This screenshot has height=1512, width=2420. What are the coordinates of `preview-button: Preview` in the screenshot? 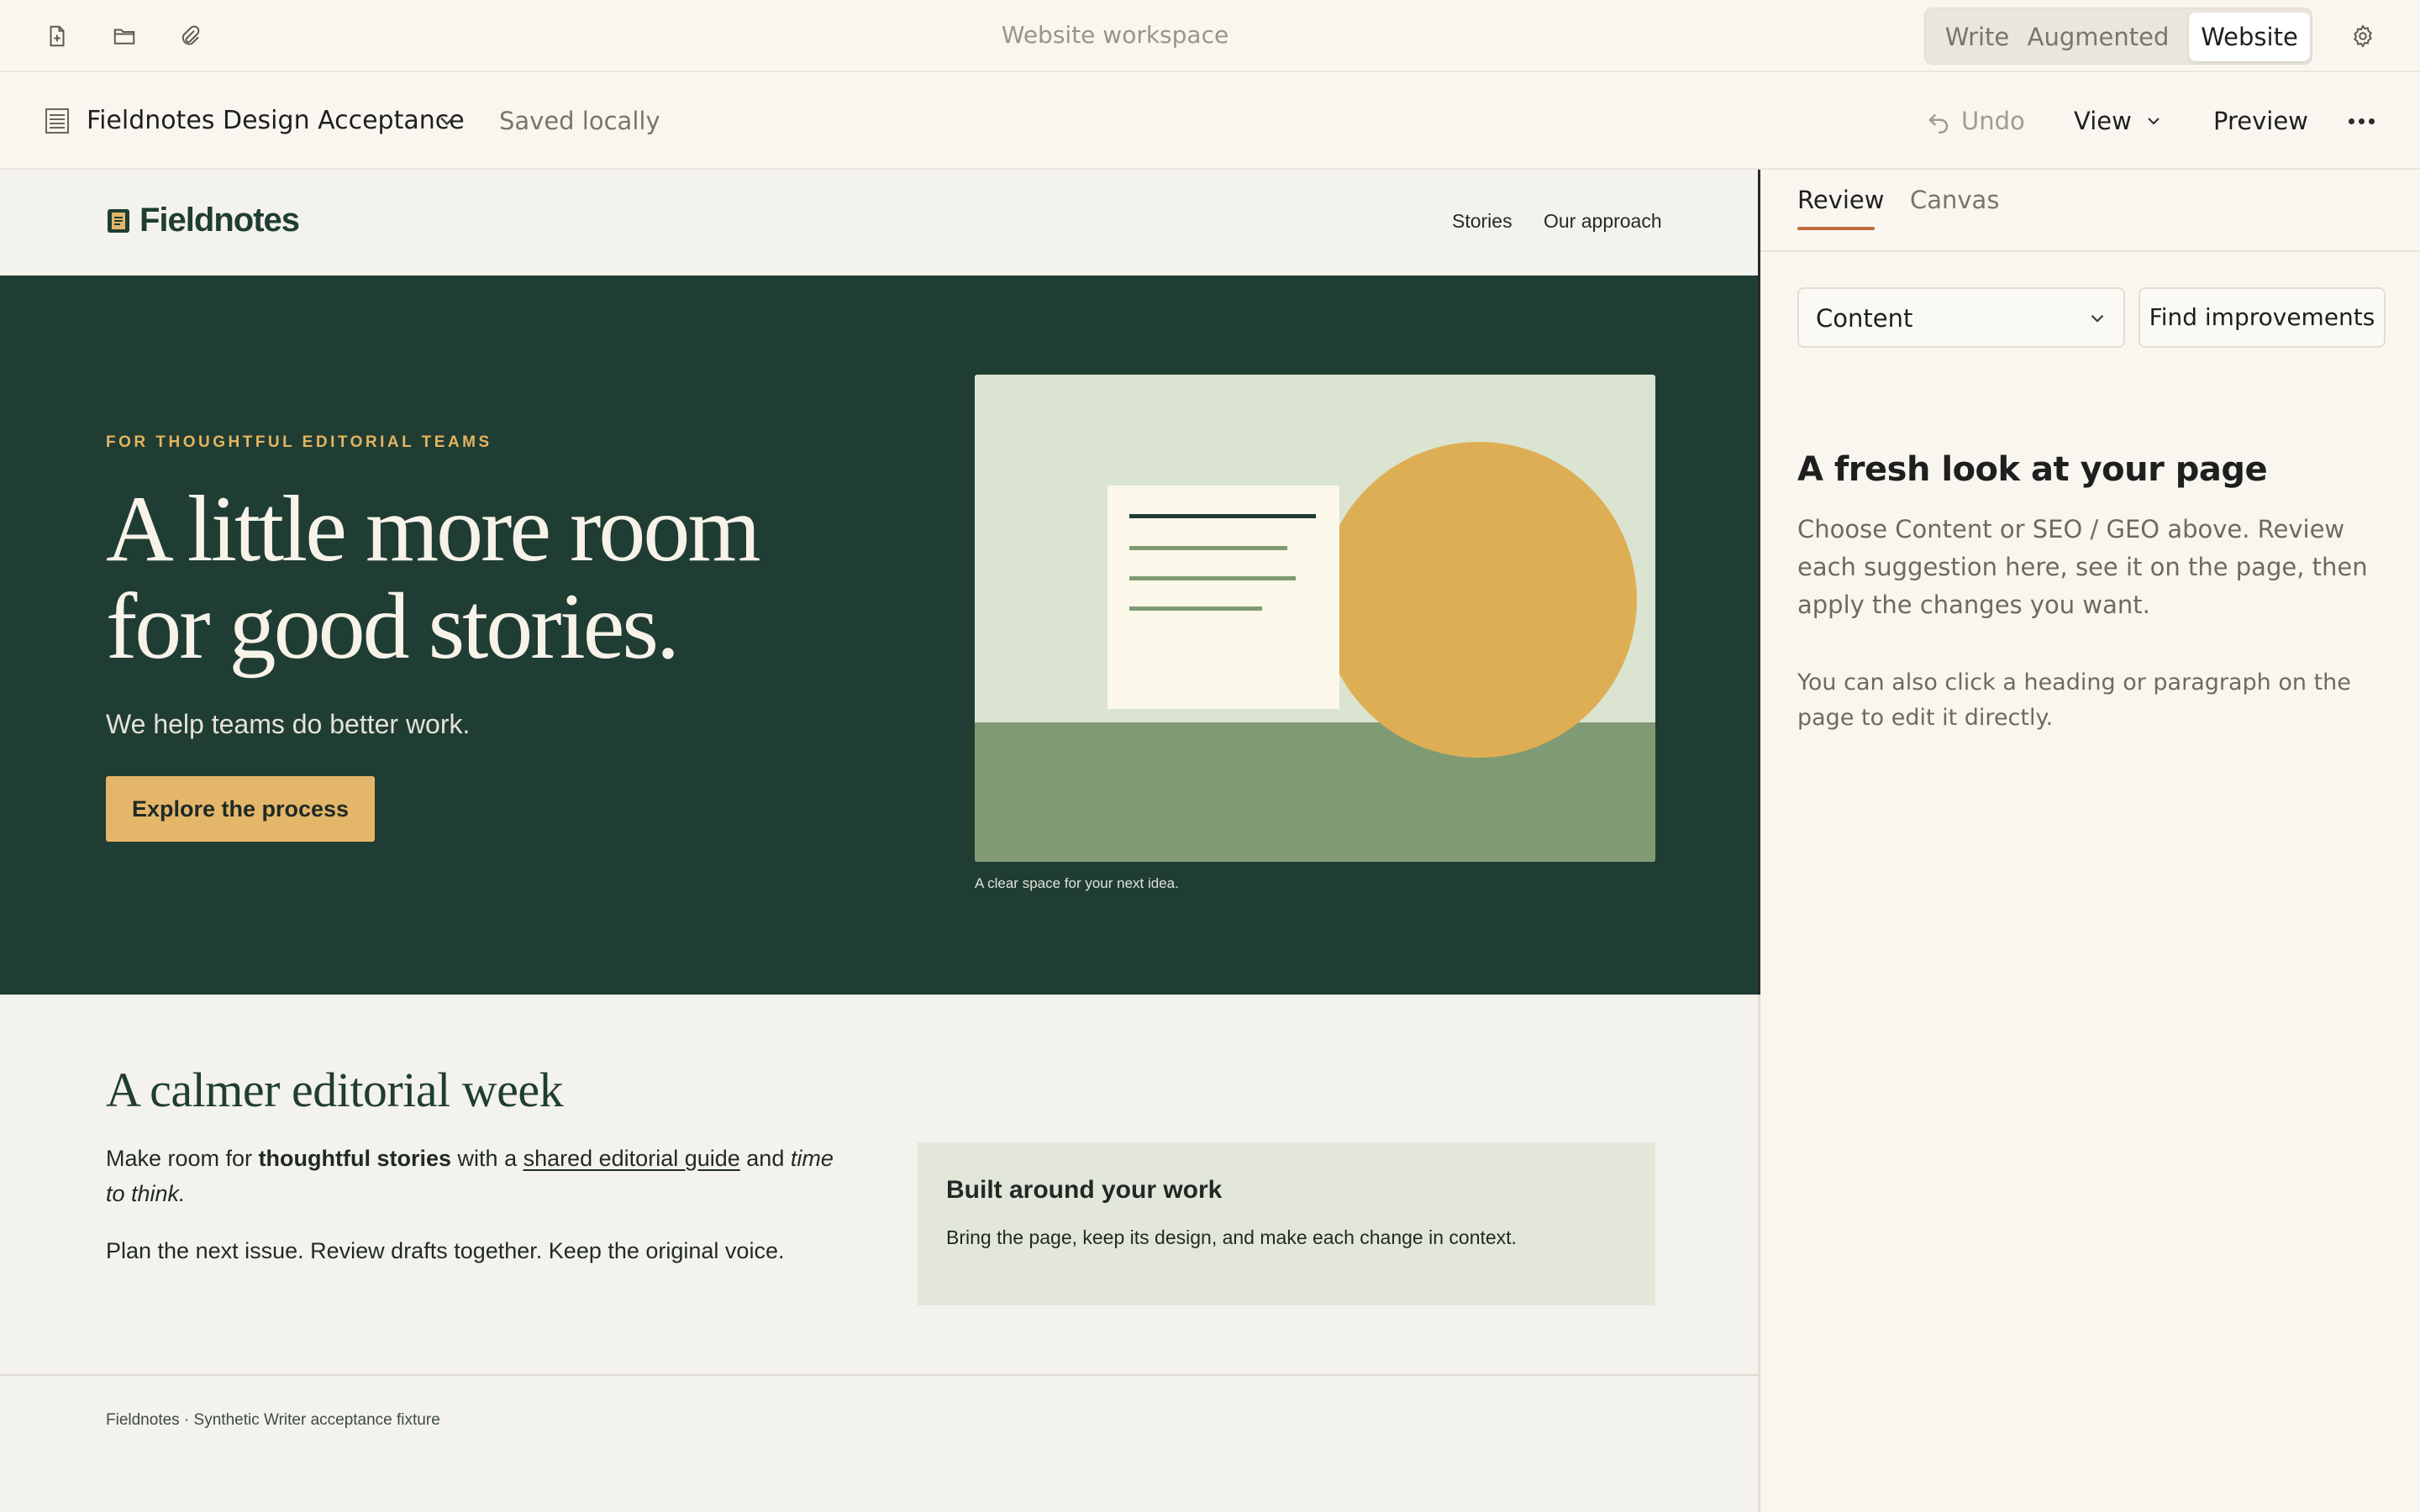 It's located at (2261, 121).